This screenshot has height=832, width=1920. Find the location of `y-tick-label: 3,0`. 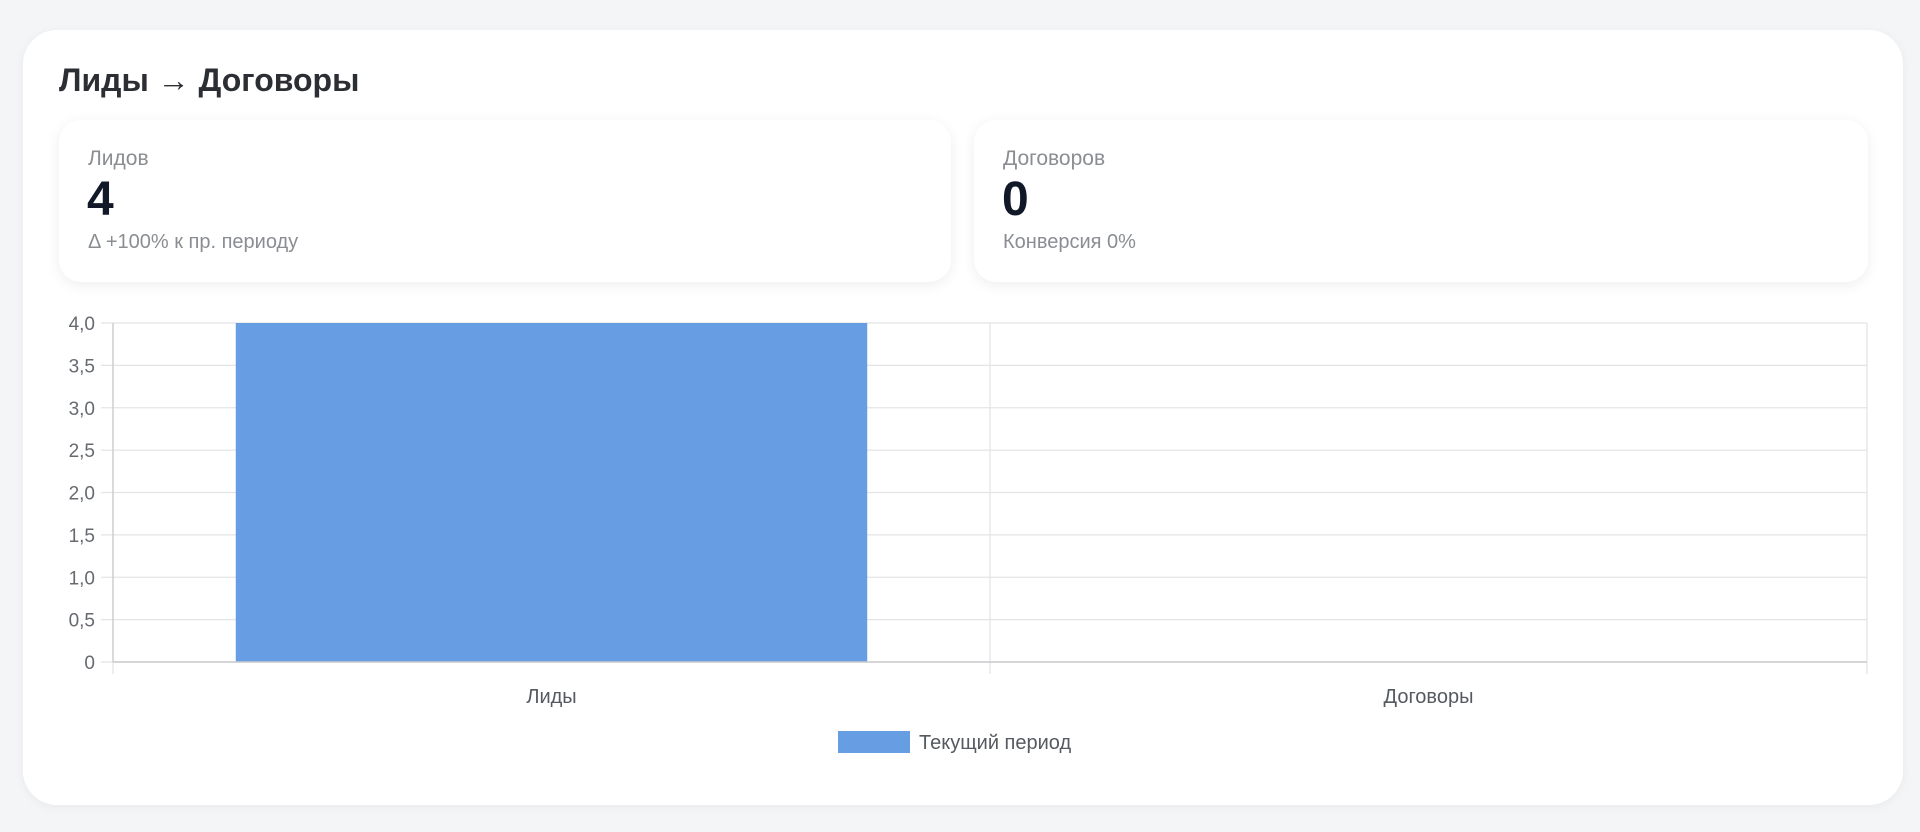

y-tick-label: 3,0 is located at coordinates (82, 409).